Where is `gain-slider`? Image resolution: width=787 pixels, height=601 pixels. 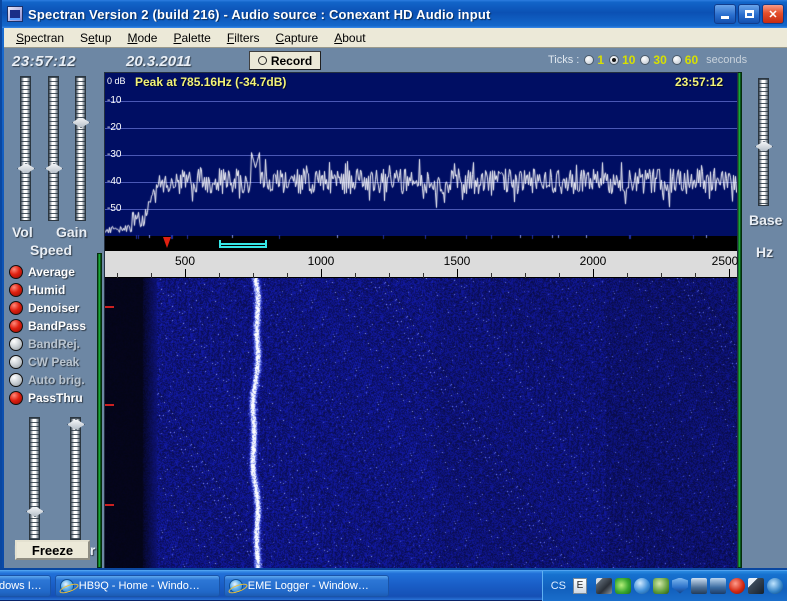
gain-slider is located at coordinates (54, 148).